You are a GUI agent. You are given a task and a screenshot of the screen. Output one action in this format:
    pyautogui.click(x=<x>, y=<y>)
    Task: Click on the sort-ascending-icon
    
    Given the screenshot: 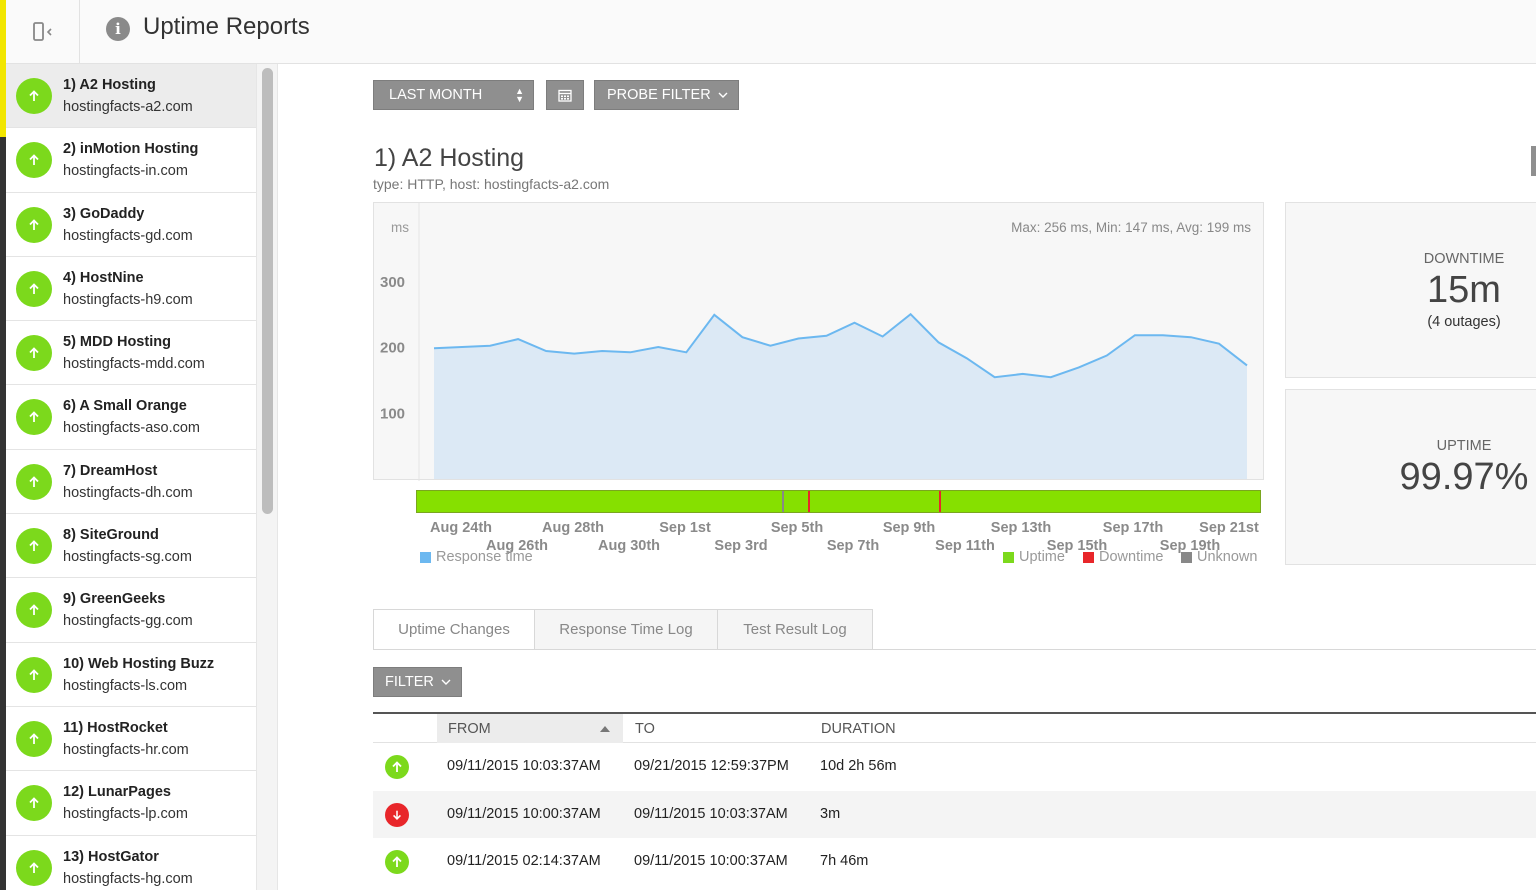 What is the action you would take?
    pyautogui.click(x=605, y=729)
    